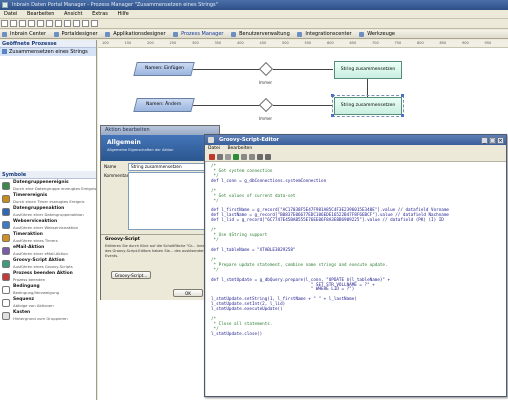 This screenshot has height=400, width=508. What do you see at coordinates (49, 303) in the screenshot?
I see `symbol-item: Sequenz Abfolge von Aktionen` at bounding box center [49, 303].